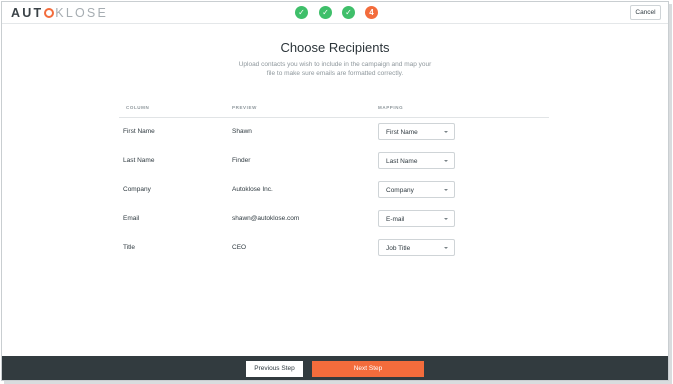  Describe the element at coordinates (398, 248) in the screenshot. I see `mapping-select-value: Job Title` at that location.